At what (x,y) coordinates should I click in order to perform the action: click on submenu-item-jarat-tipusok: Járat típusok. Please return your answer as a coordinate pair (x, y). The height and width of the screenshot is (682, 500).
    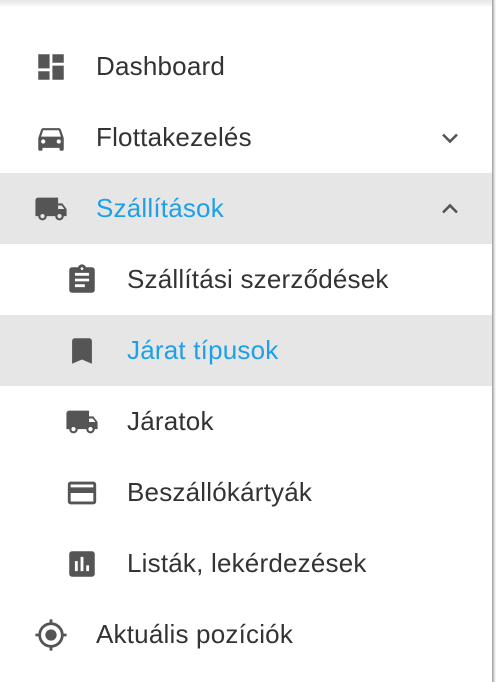
    Looking at the image, I should click on (246, 350).